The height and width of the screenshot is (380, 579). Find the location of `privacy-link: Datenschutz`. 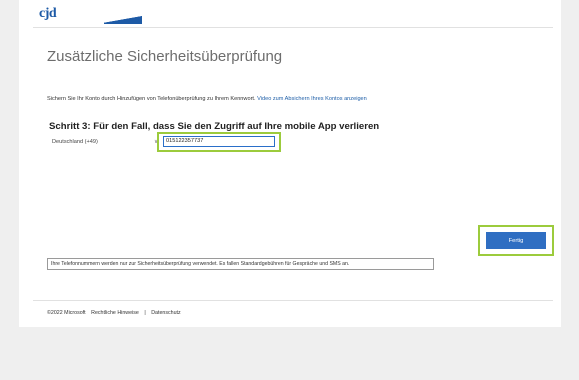

privacy-link: Datenschutz is located at coordinates (165, 313).